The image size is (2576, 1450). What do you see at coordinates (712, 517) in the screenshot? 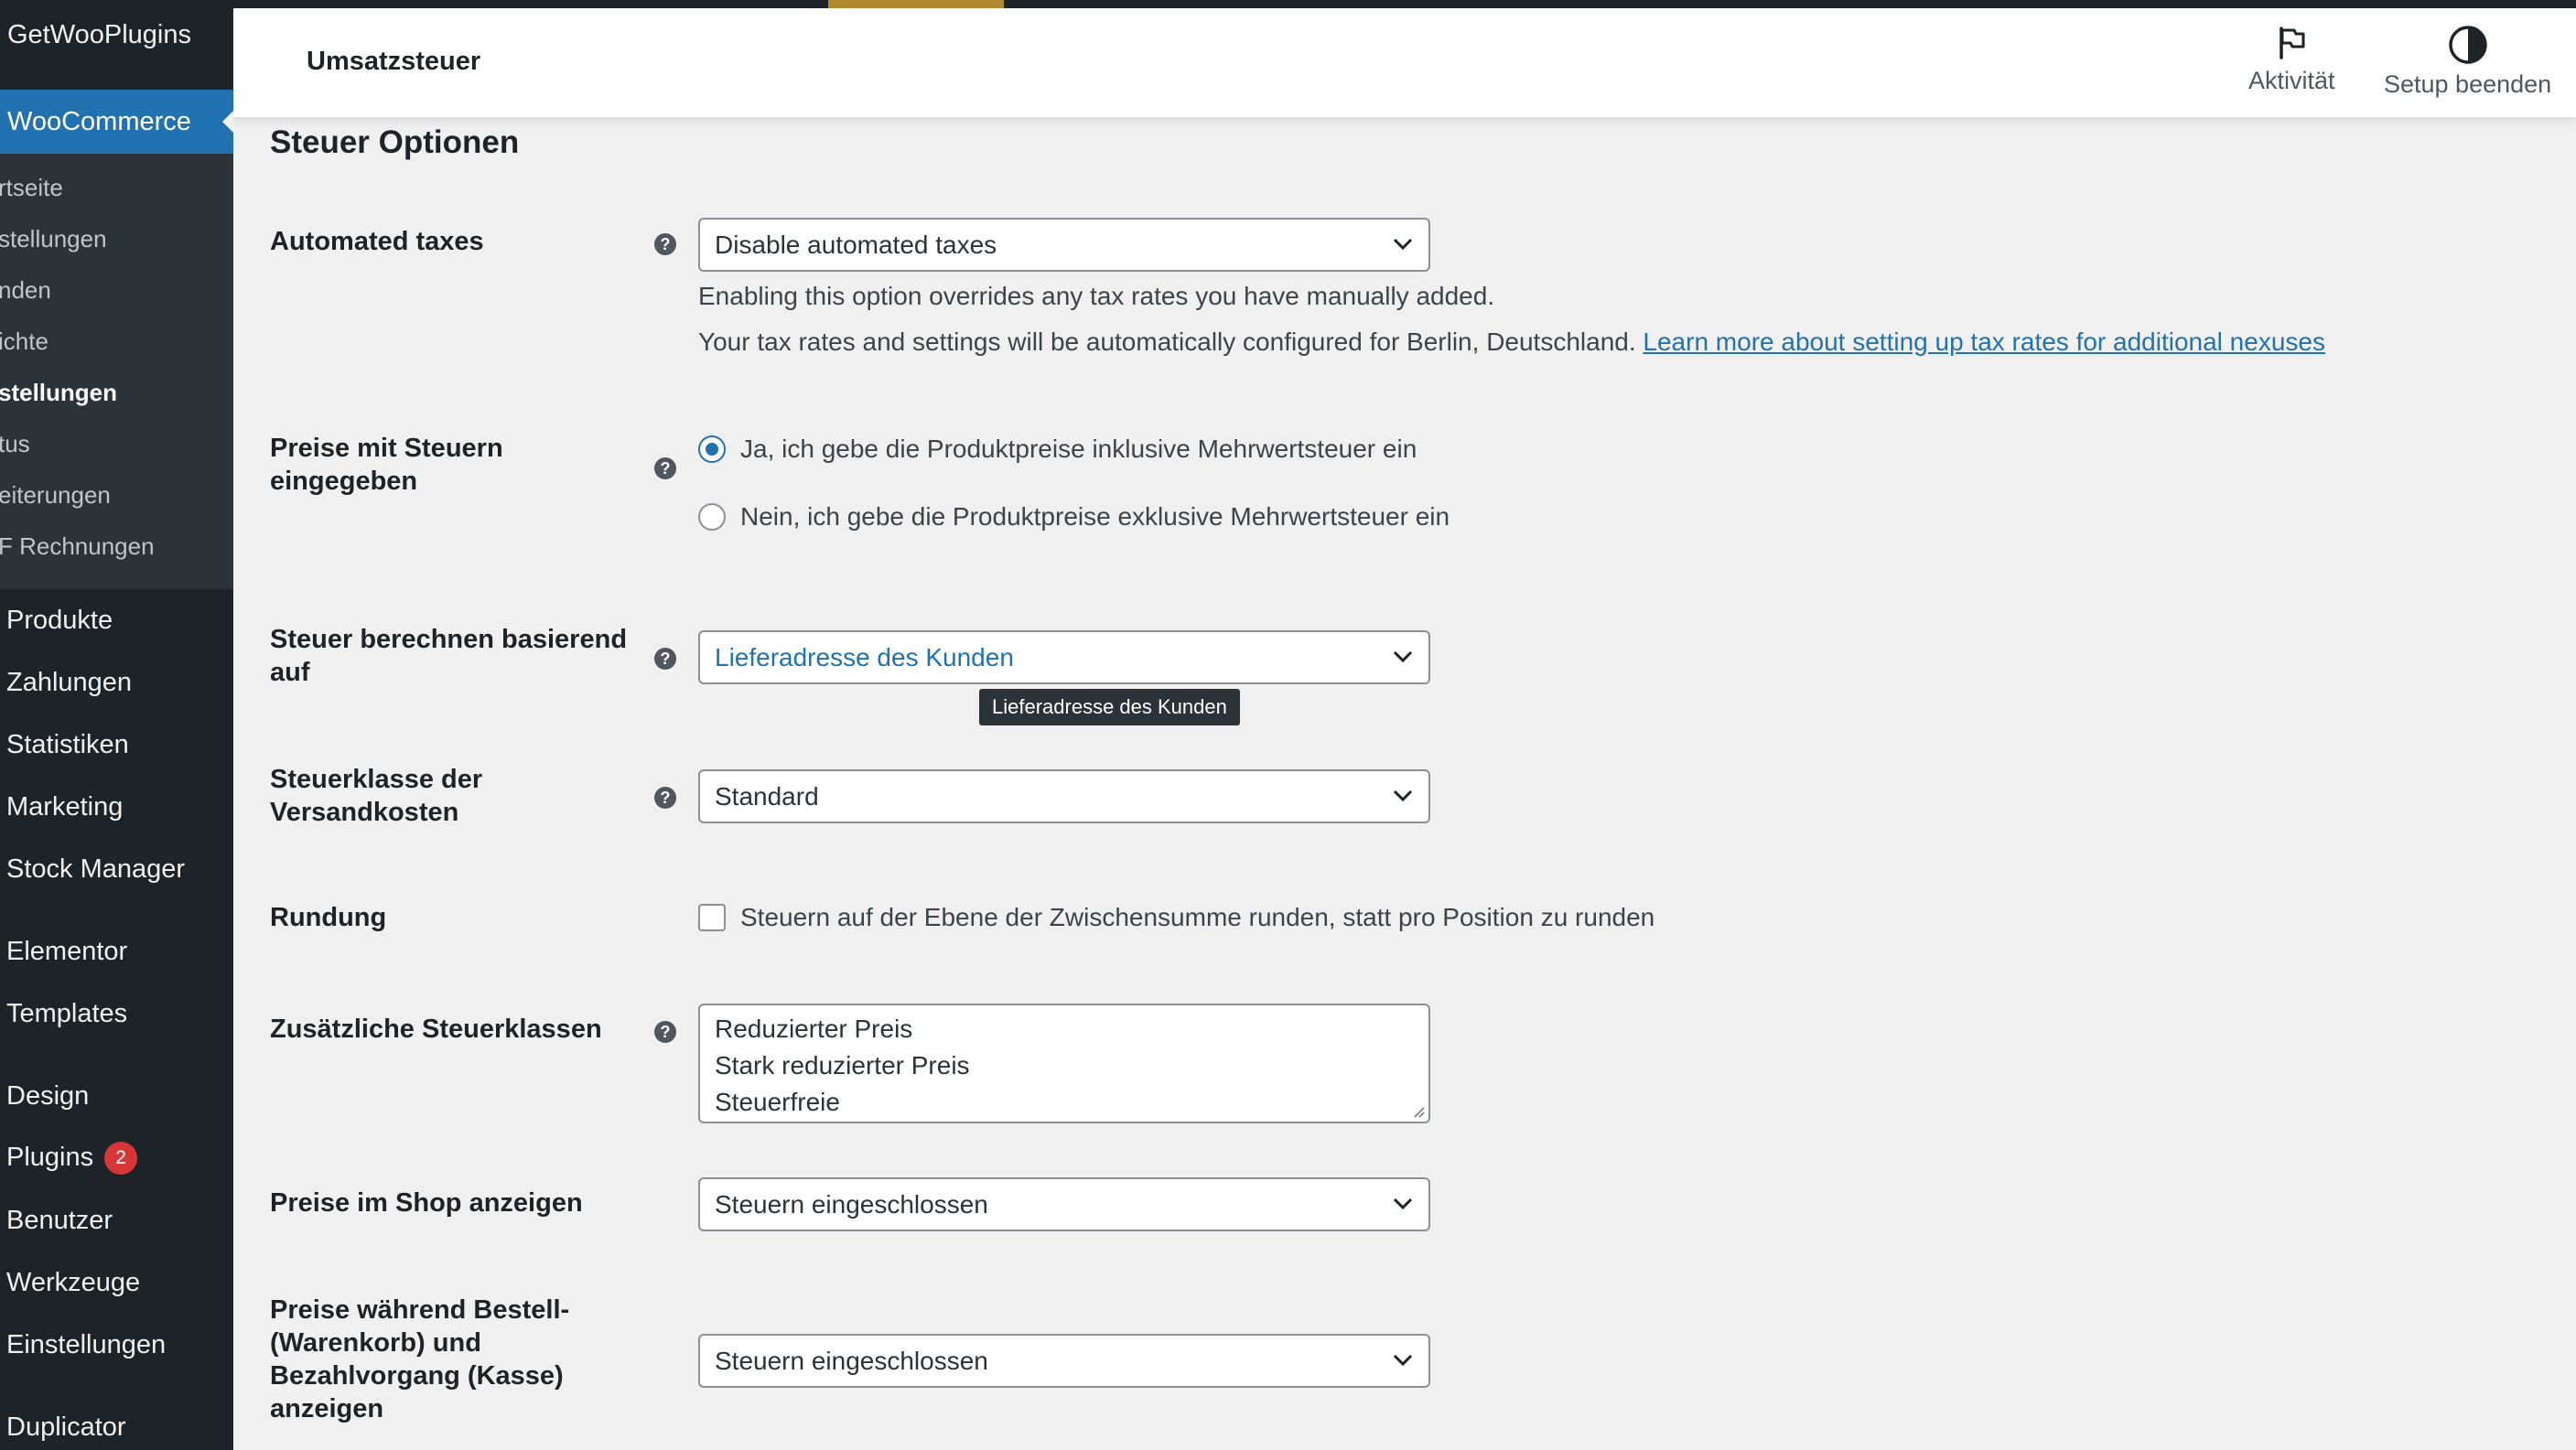
I see `radio-unselected` at bounding box center [712, 517].